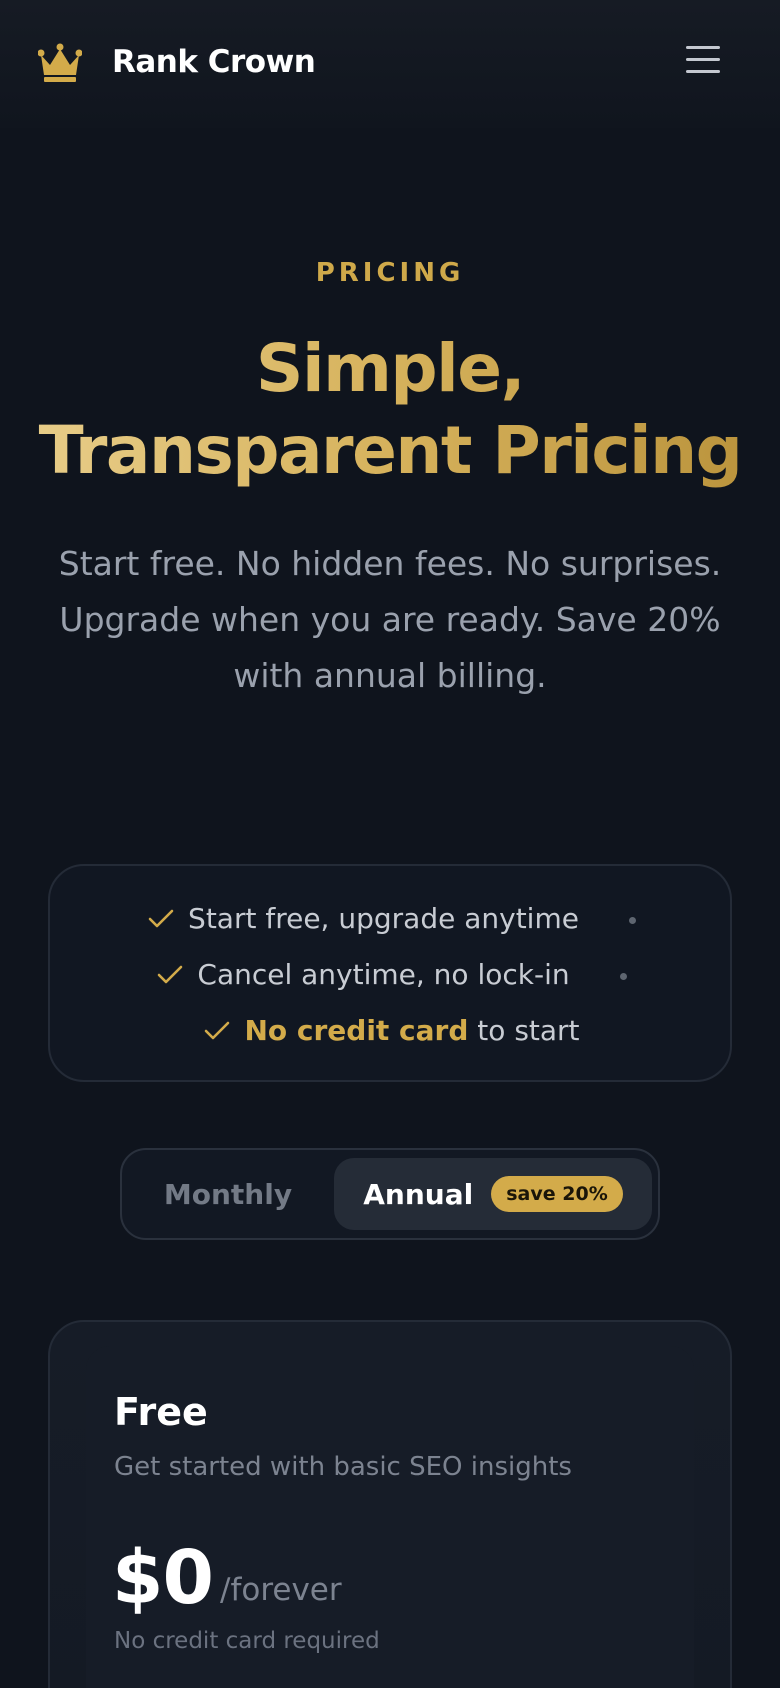 The width and height of the screenshot is (780, 1688). What do you see at coordinates (161, 1412) in the screenshot?
I see `plan-name: Free` at bounding box center [161, 1412].